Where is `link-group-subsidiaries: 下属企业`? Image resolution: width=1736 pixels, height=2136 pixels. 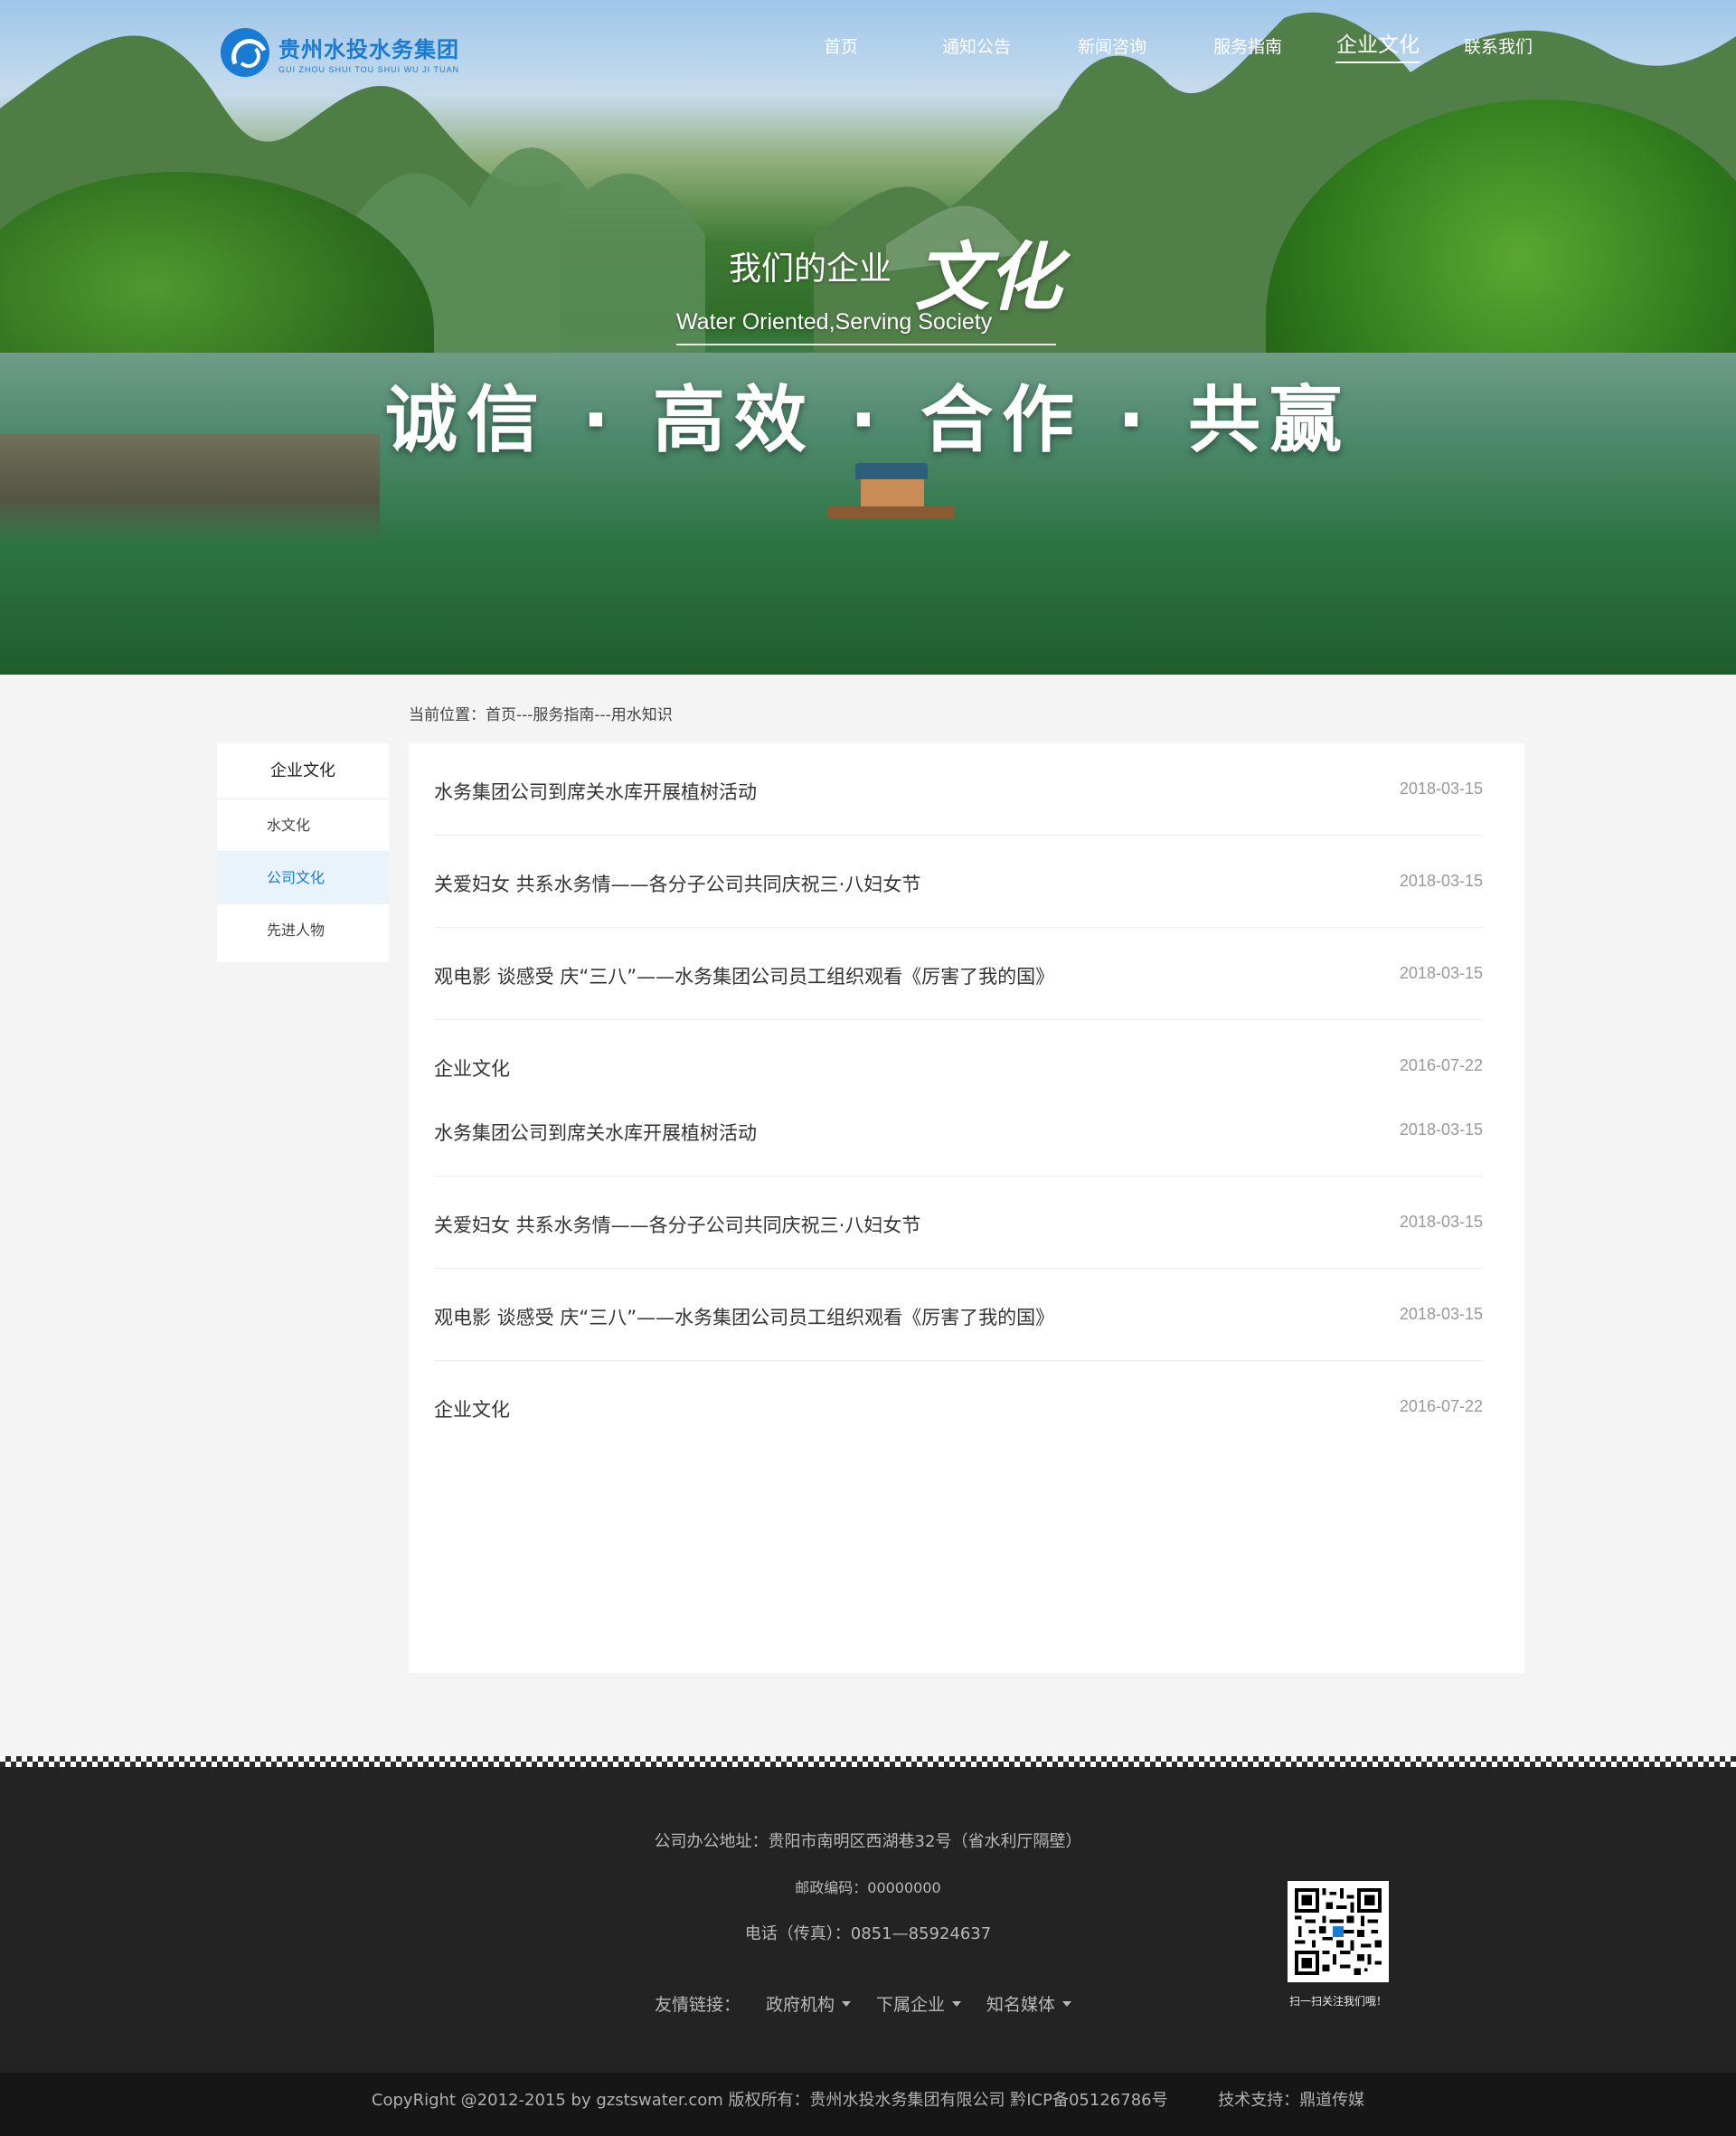
link-group-subsidiaries: 下属企业 is located at coordinates (919, 2003).